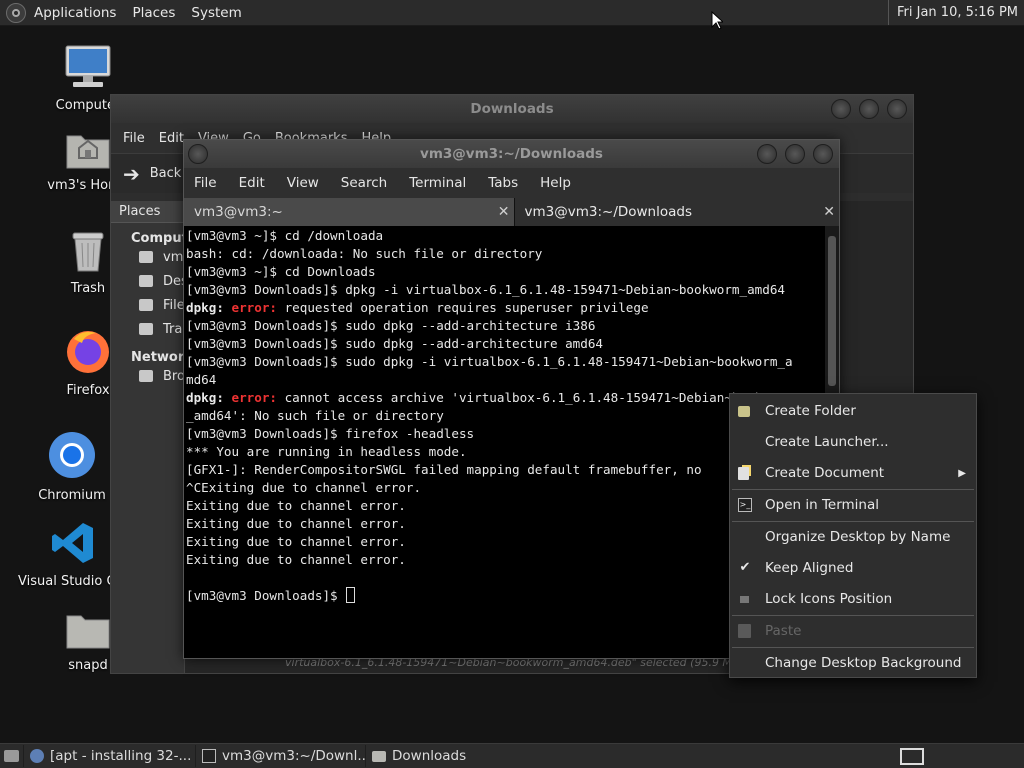 The width and height of the screenshot is (1024, 768). What do you see at coordinates (853, 663) in the screenshot?
I see `menu-item-change-background: Change Desktop Background` at bounding box center [853, 663].